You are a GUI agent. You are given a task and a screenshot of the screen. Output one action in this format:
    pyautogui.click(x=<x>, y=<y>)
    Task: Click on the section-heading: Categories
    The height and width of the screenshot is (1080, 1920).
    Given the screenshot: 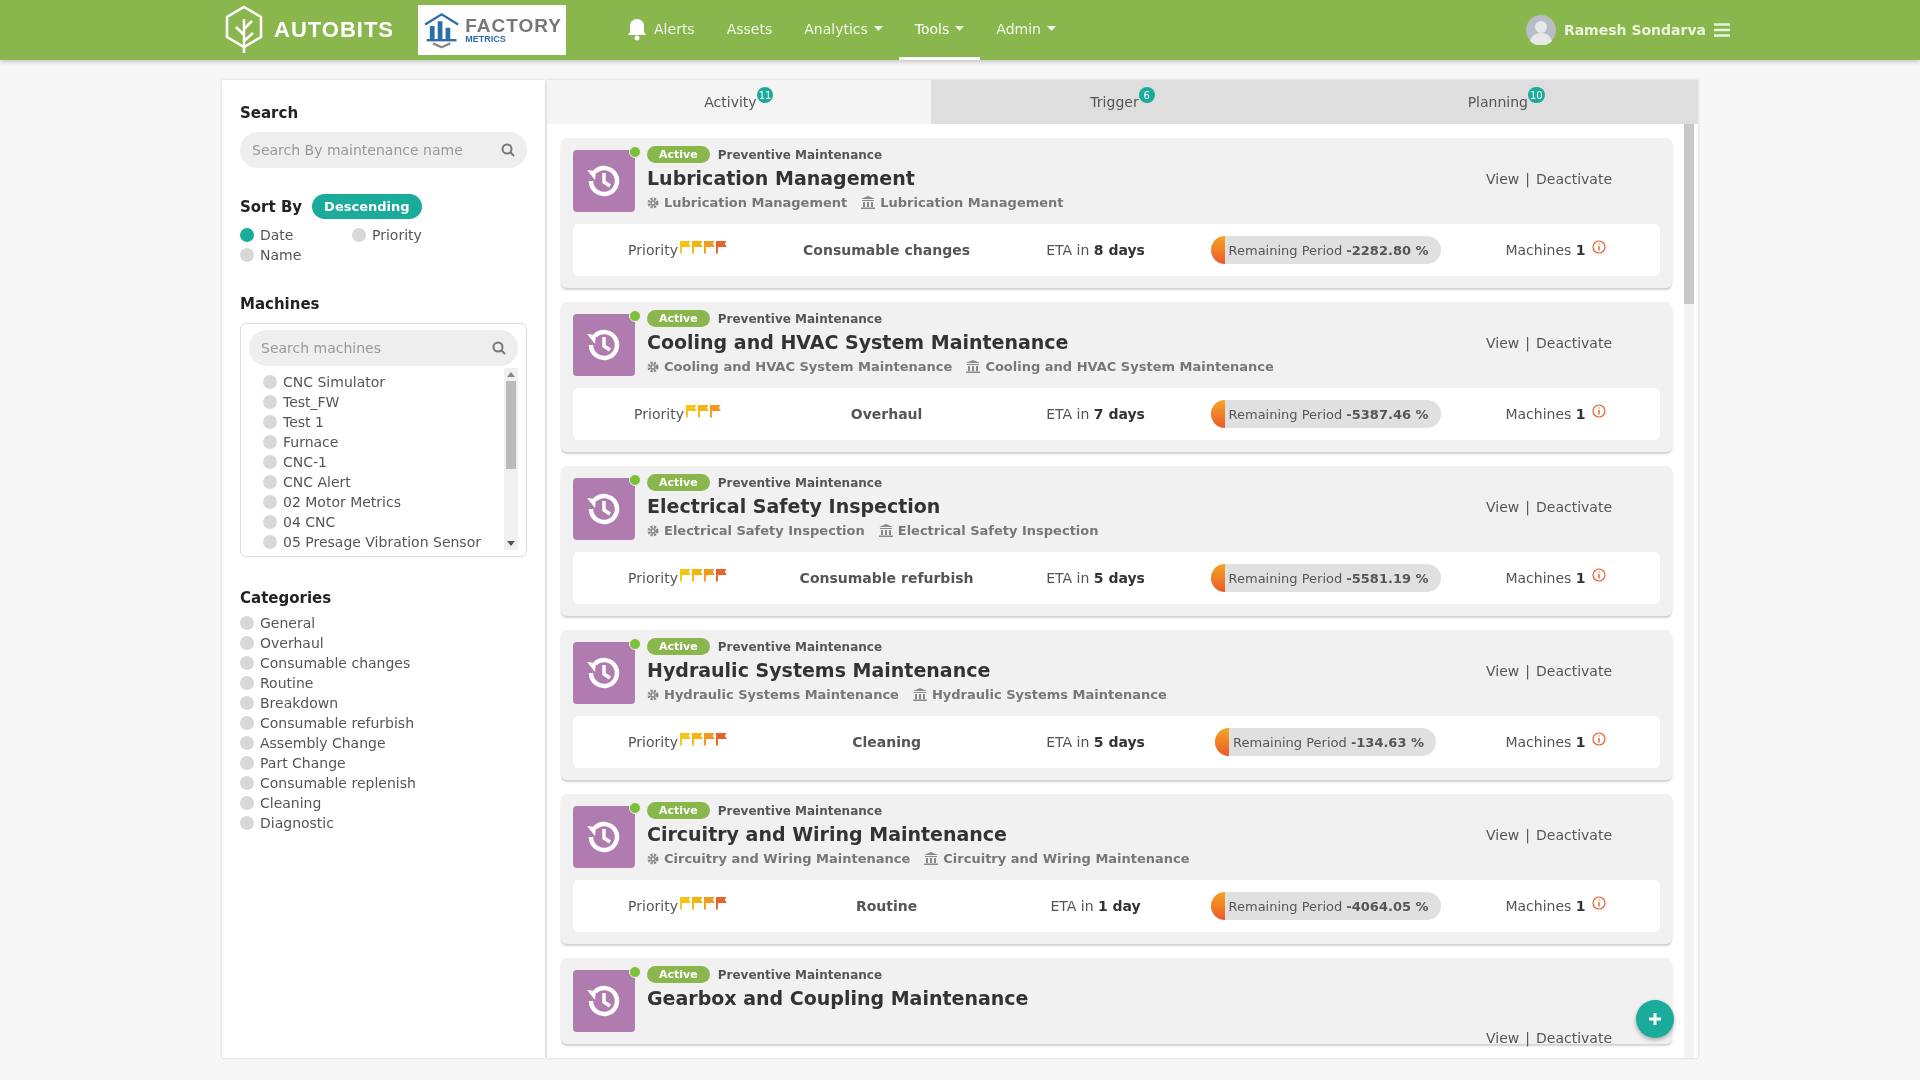 What is the action you would take?
    pyautogui.click(x=286, y=598)
    